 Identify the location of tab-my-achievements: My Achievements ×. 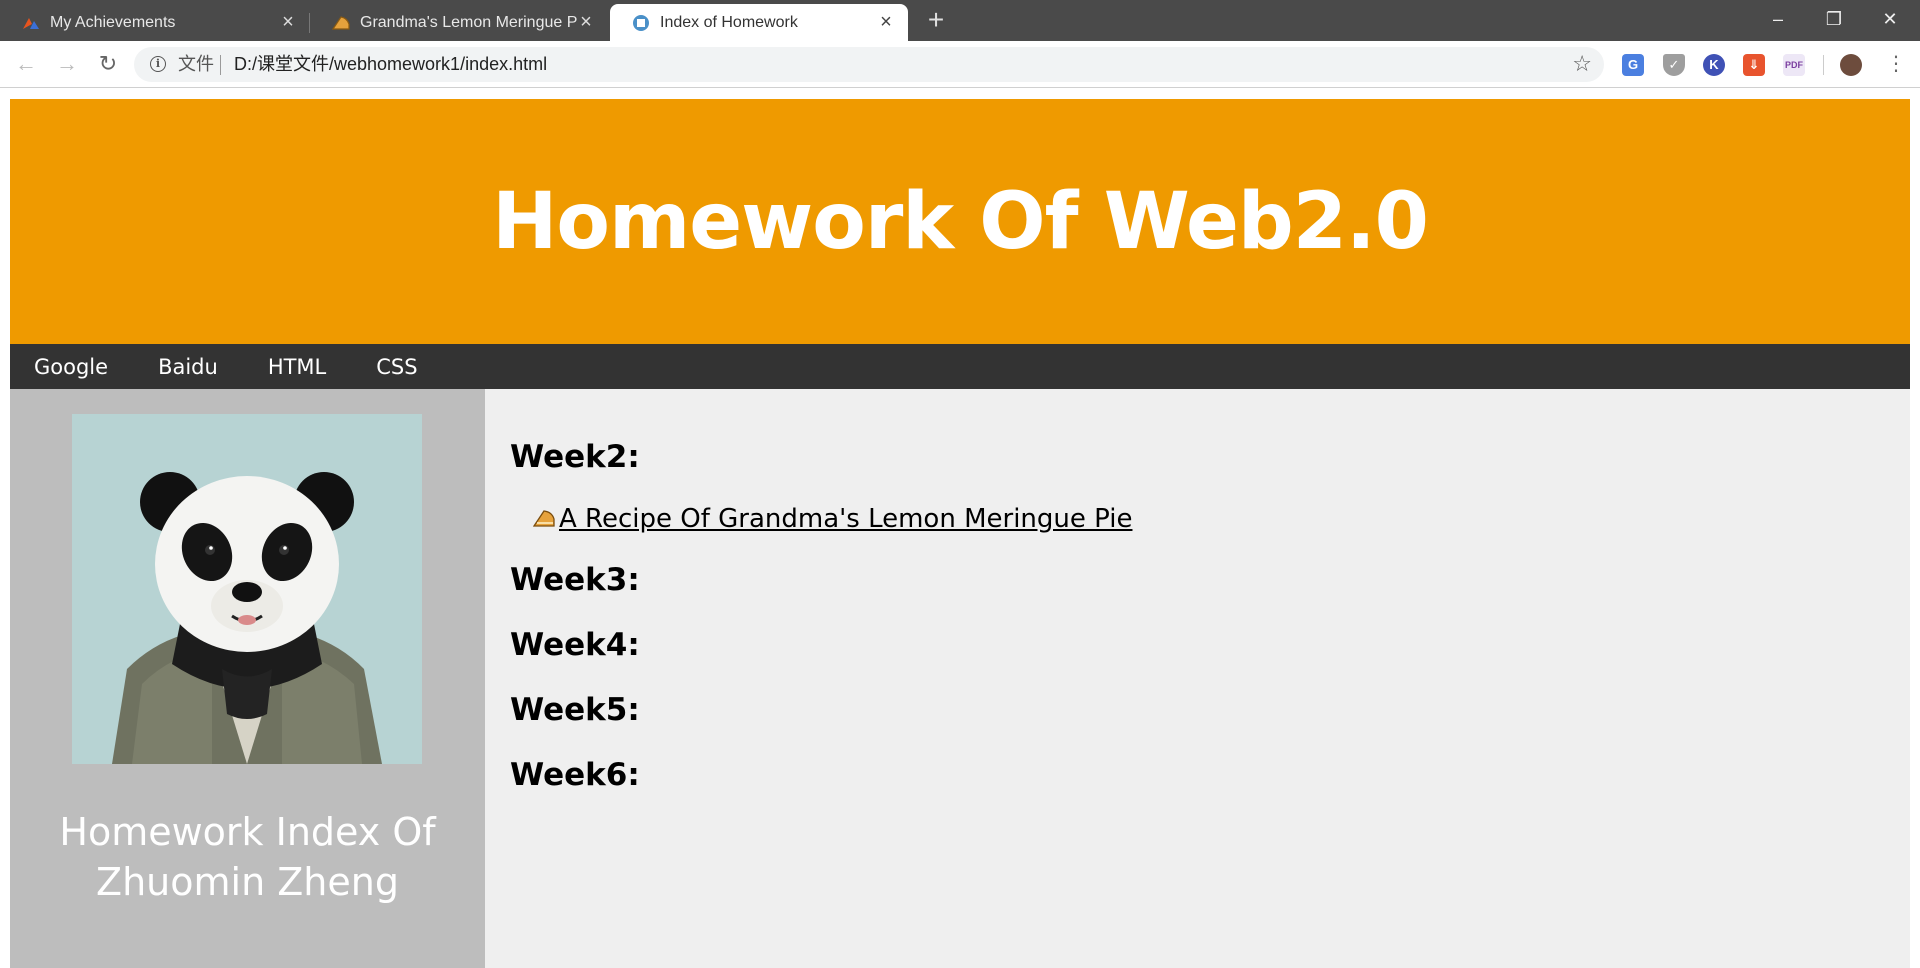
(155, 22).